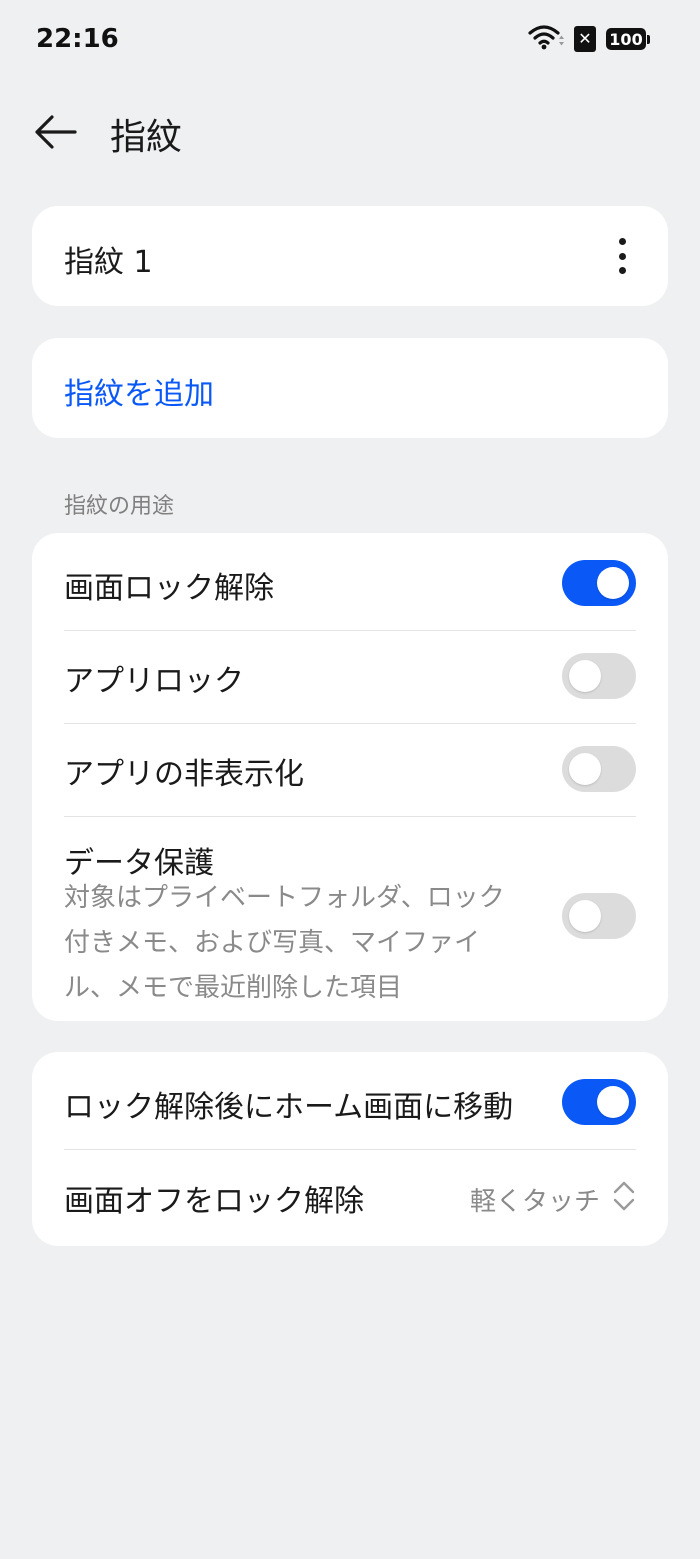 The image size is (700, 1559). What do you see at coordinates (350, 388) in the screenshot?
I see `add-fingerprint-button: 指紋を追加` at bounding box center [350, 388].